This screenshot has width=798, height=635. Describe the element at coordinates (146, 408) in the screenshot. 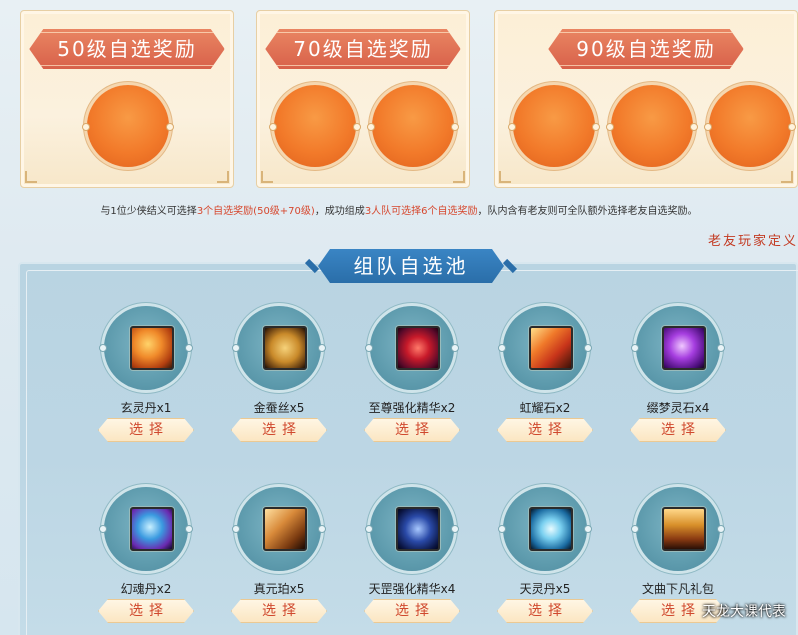

I see `item-name: 玄灵丹x1` at that location.